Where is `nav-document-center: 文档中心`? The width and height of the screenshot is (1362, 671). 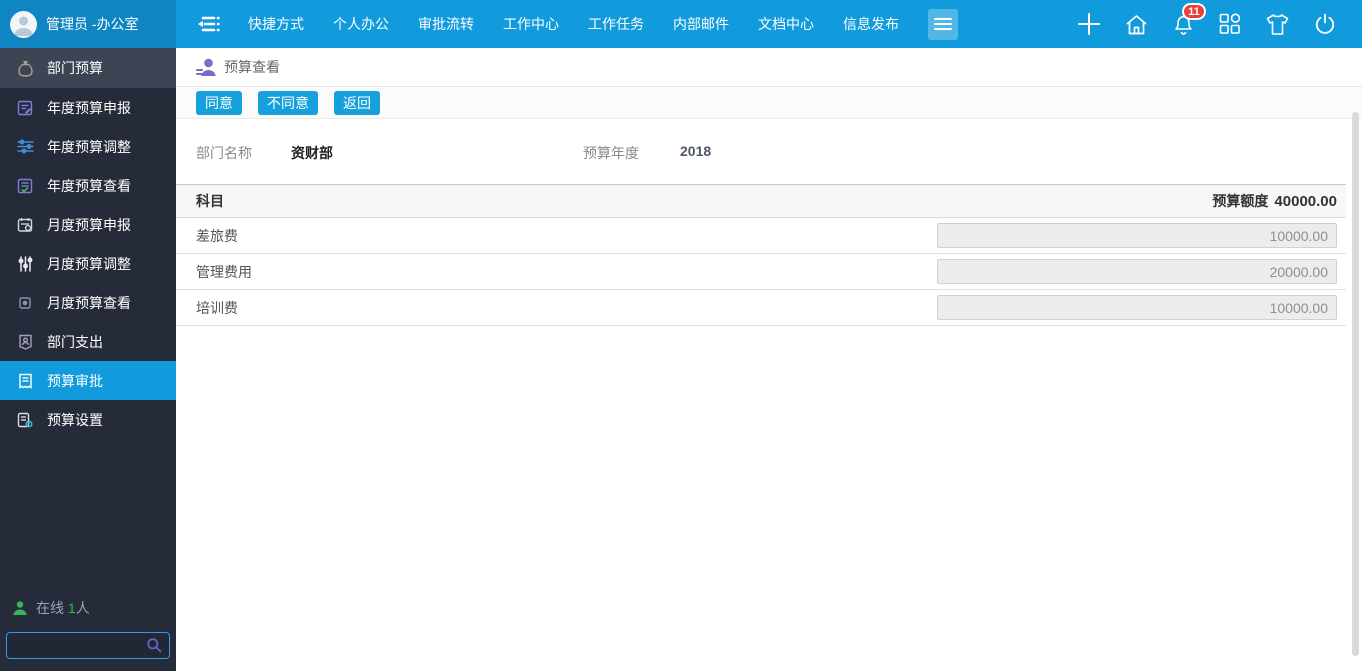 nav-document-center: 文档中心 is located at coordinates (786, 24).